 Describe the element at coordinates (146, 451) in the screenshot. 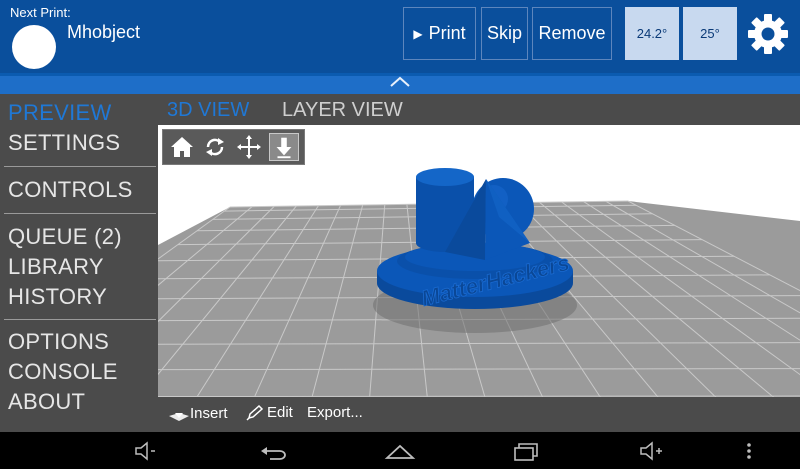

I see `volume-down-icon` at that location.